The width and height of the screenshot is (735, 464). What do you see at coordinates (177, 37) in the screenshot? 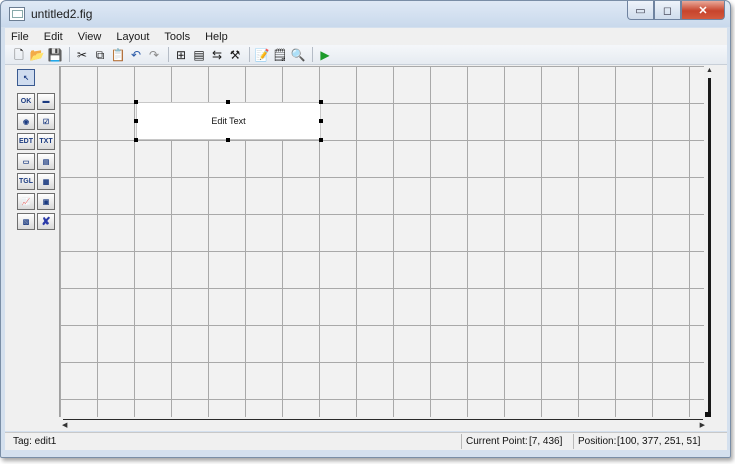
I see `menu-tools: Tools` at bounding box center [177, 37].